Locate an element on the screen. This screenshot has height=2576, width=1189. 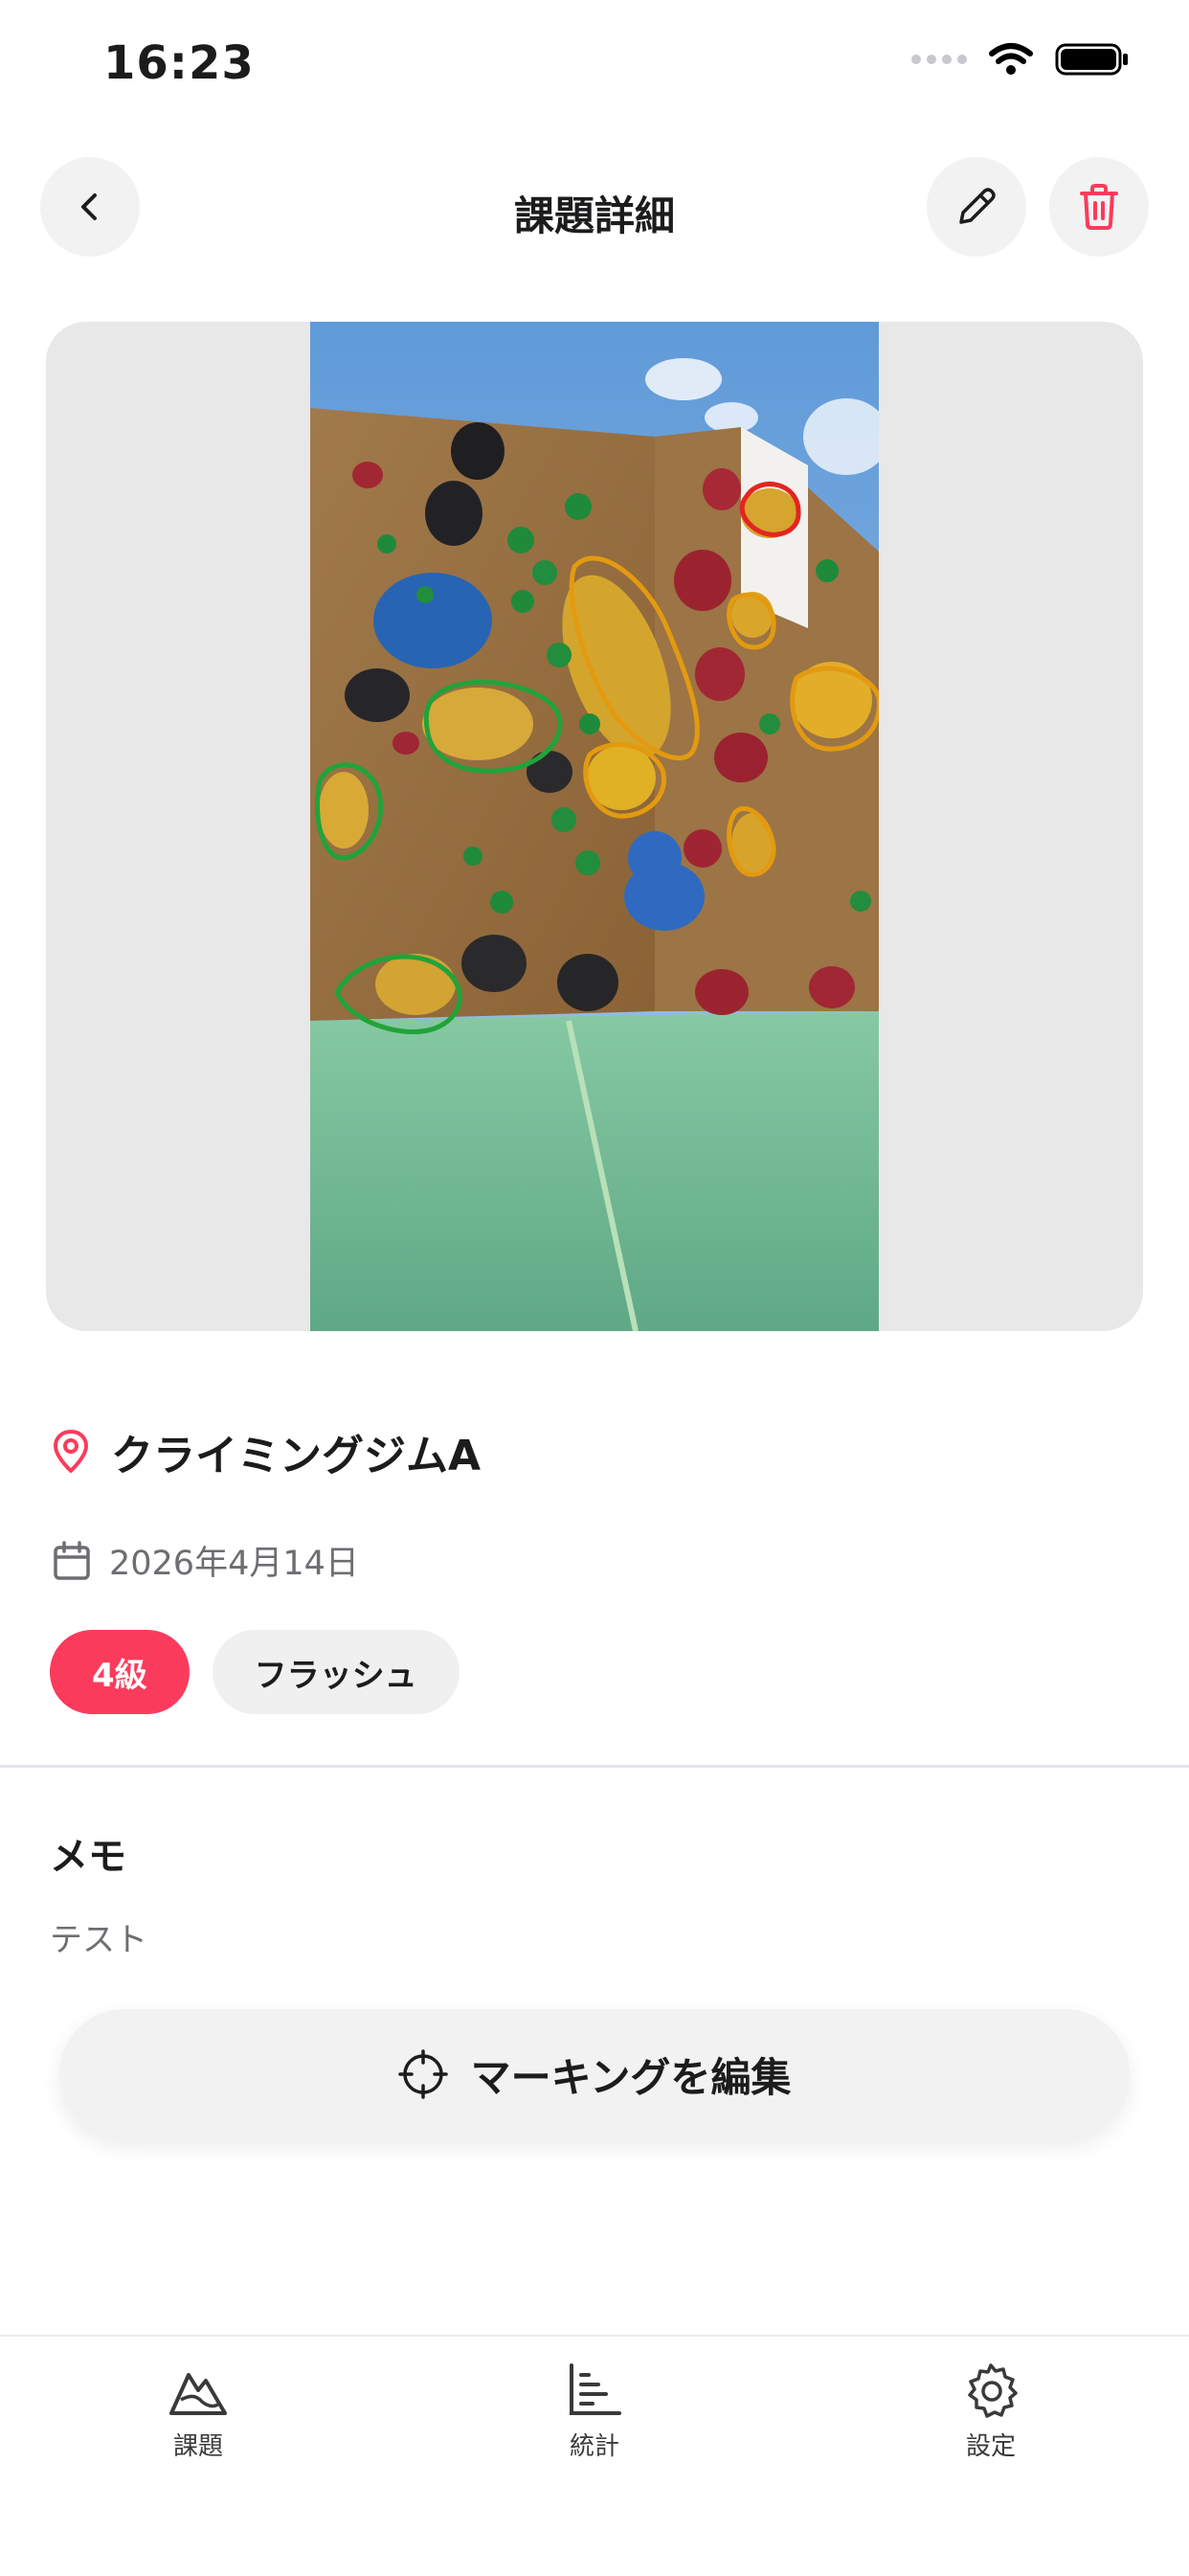
tab-stats: 統計 is located at coordinates (594, 2411).